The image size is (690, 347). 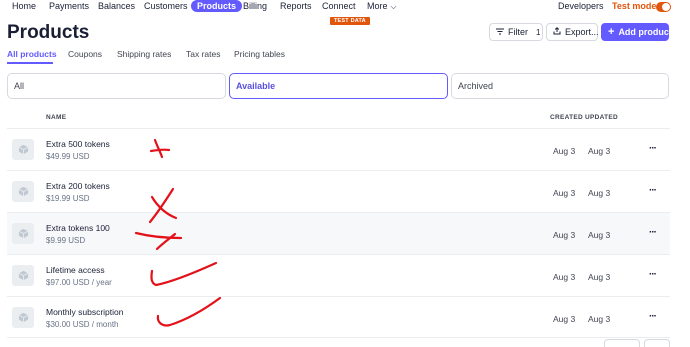 I want to click on filter-available-label: Available, so click(x=256, y=86).